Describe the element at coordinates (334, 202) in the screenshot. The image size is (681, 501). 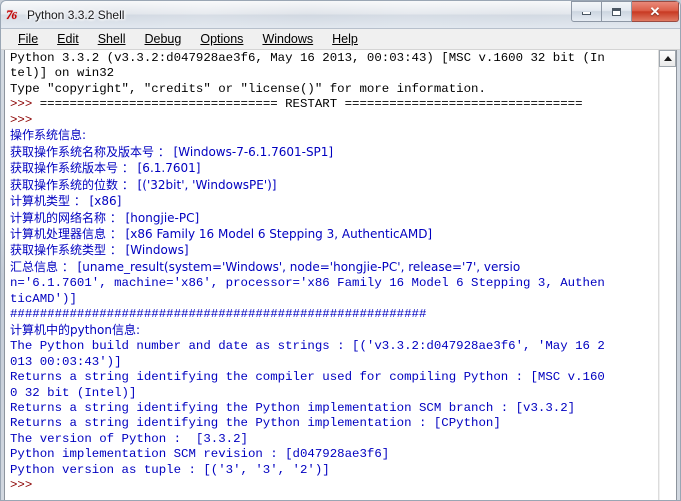
I see `console-line: 计算机类型 ： [x86]` at that location.